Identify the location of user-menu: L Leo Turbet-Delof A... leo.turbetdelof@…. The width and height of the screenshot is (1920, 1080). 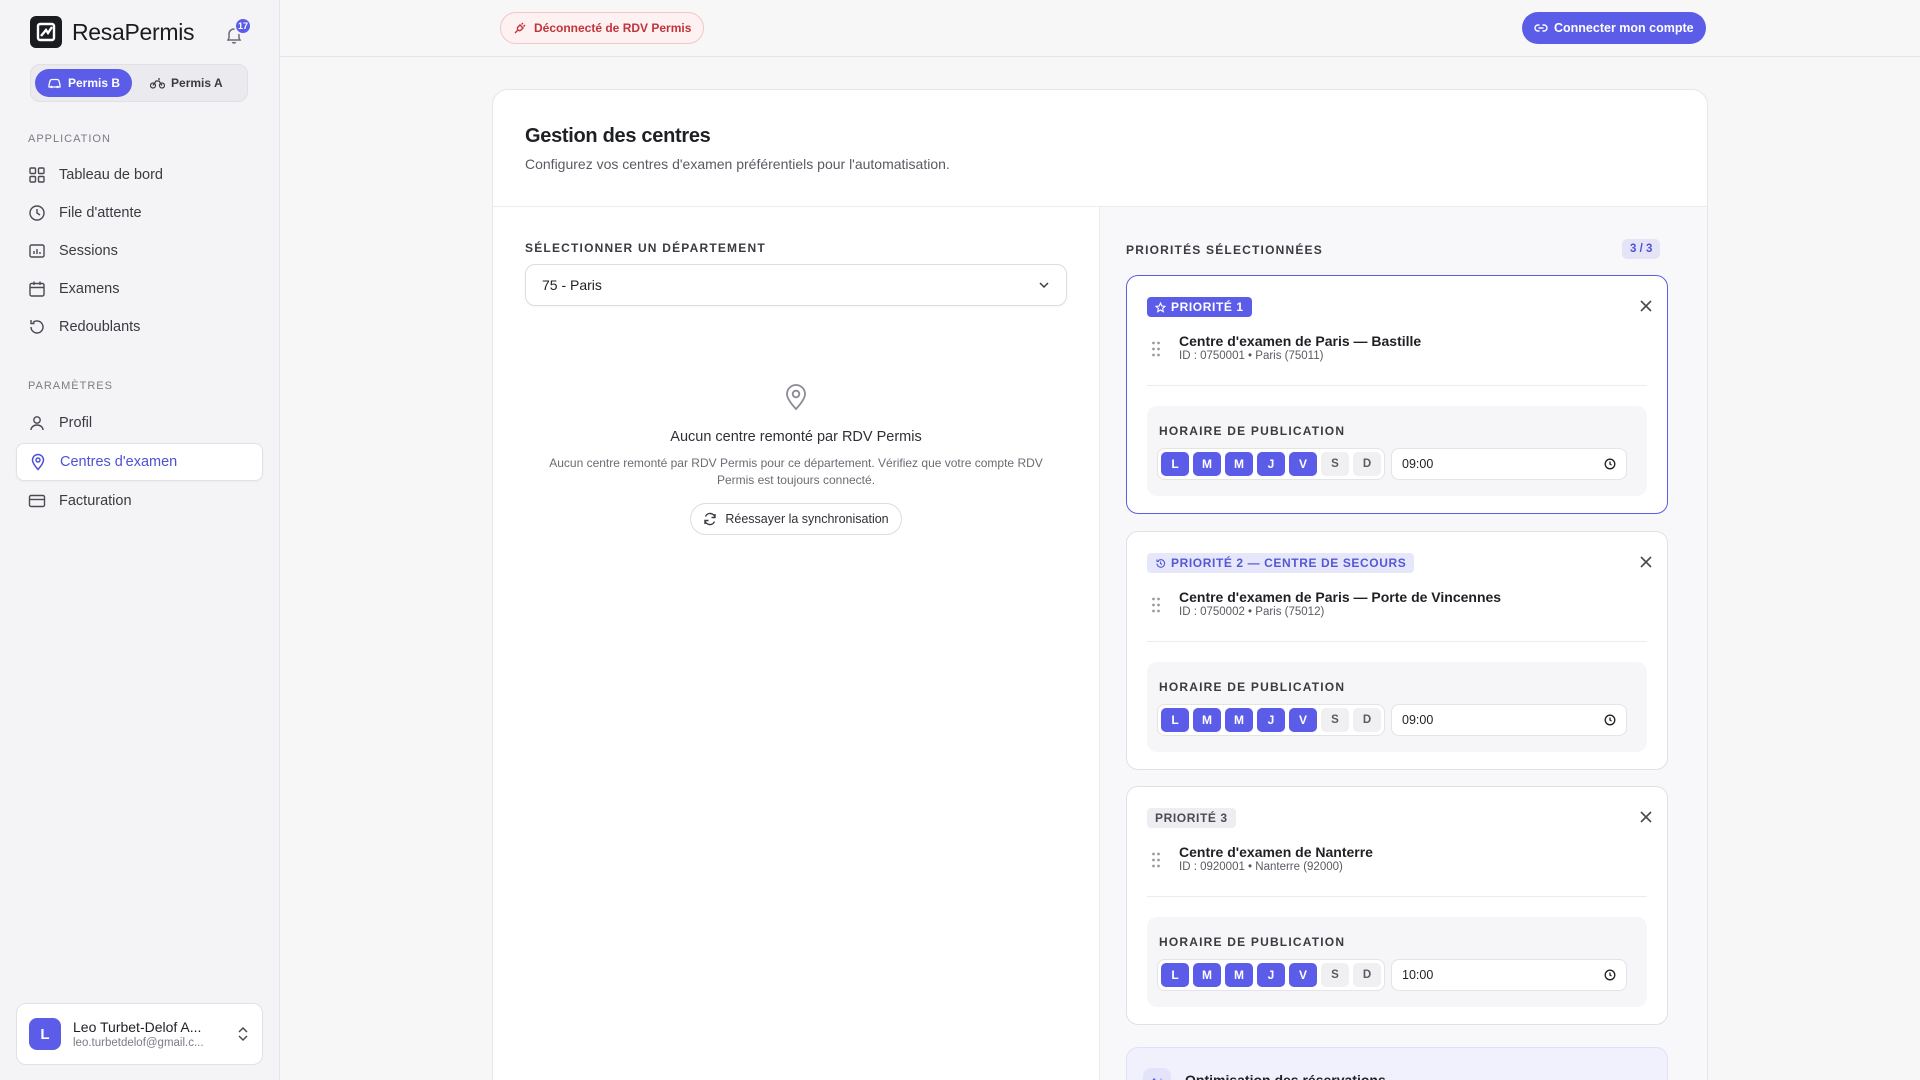
(139, 1034).